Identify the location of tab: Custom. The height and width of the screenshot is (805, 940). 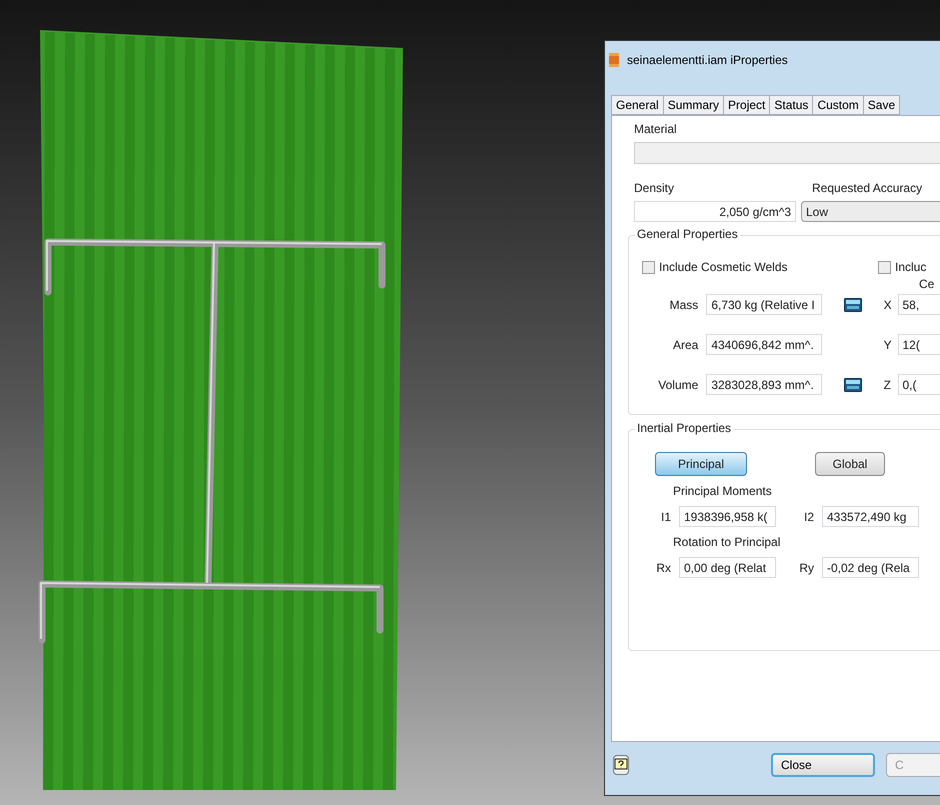
(838, 105).